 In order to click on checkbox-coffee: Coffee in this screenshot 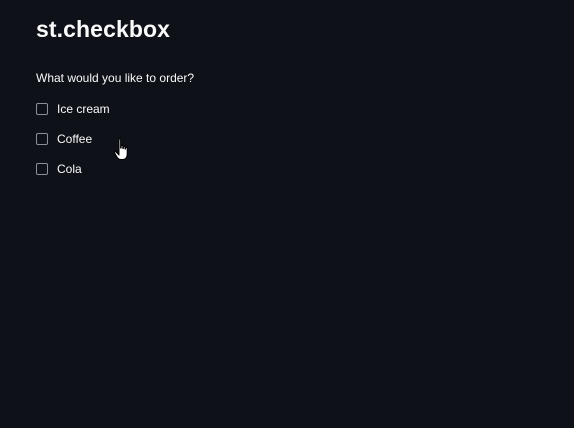, I will do `click(115, 139)`.